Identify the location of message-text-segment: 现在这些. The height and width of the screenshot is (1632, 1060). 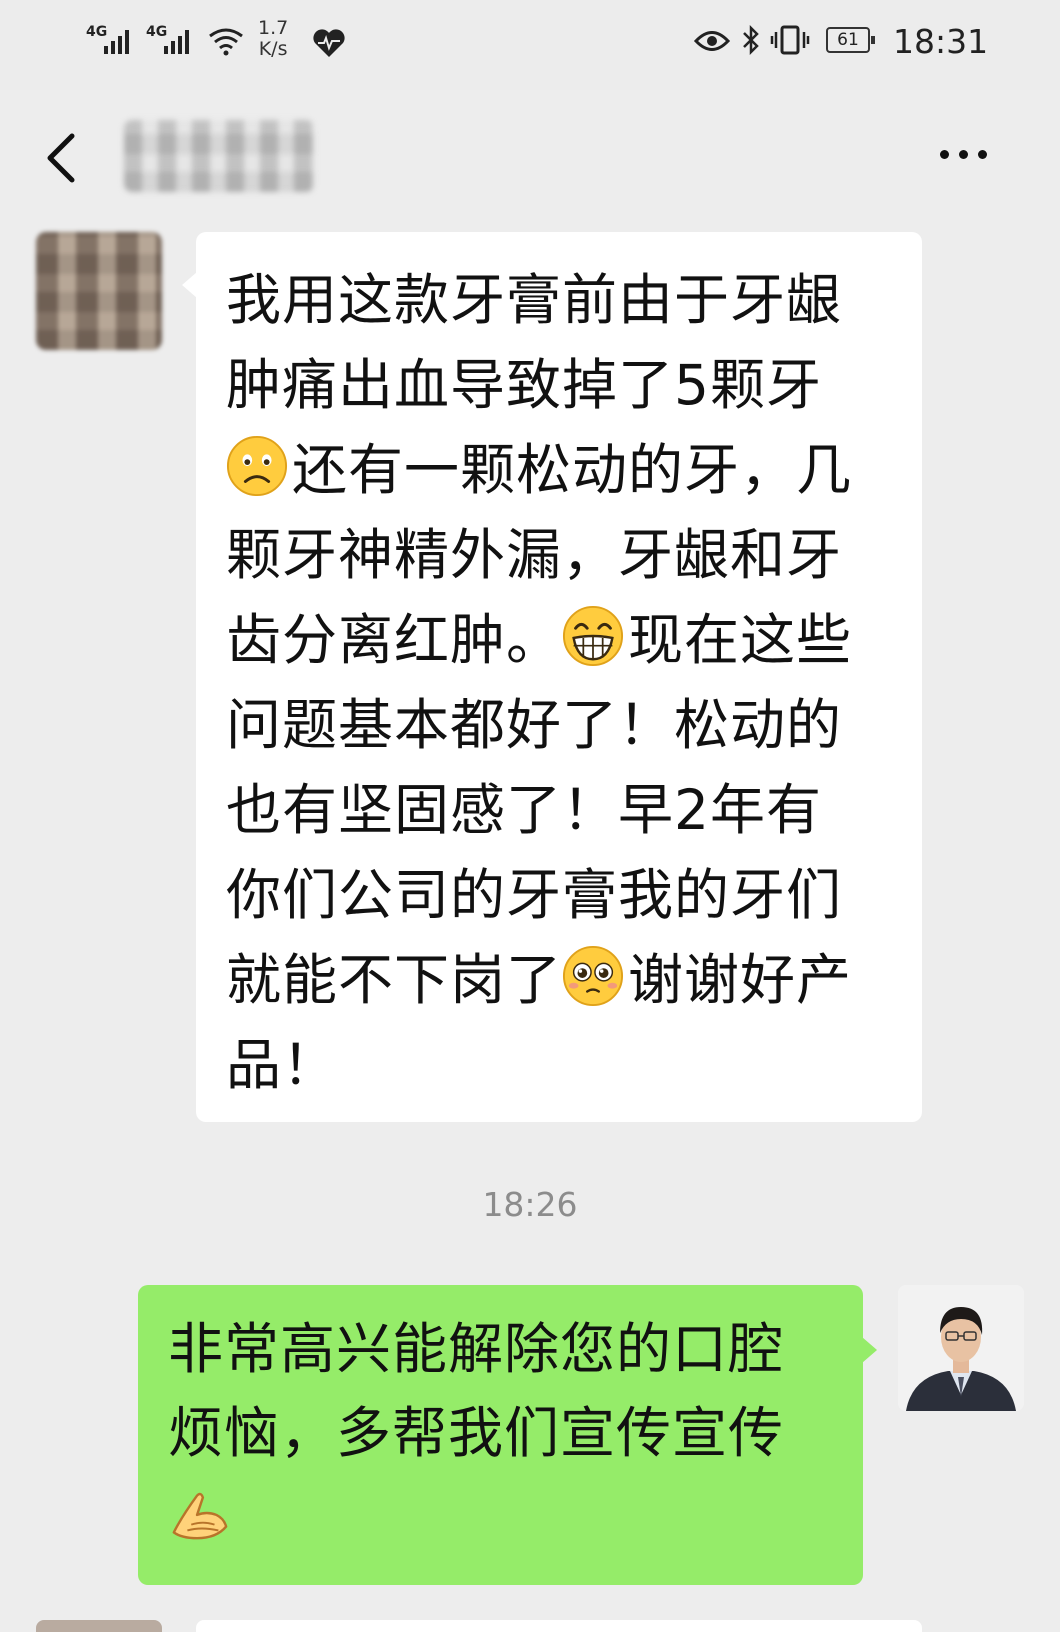
(740, 640).